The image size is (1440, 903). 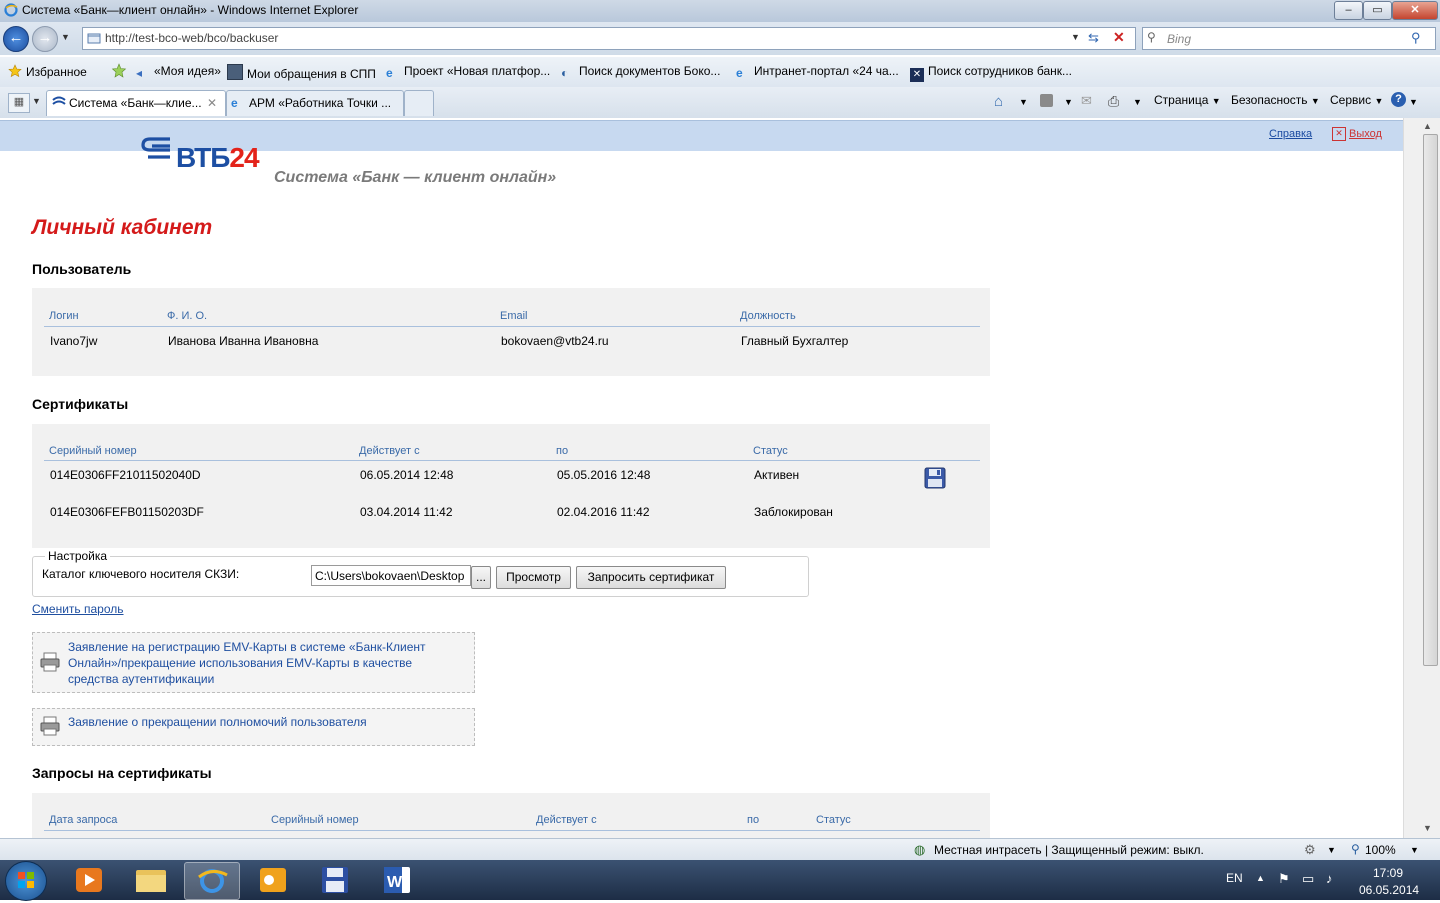 What do you see at coordinates (212, 103) in the screenshot?
I see `close-tab-icon: ✕` at bounding box center [212, 103].